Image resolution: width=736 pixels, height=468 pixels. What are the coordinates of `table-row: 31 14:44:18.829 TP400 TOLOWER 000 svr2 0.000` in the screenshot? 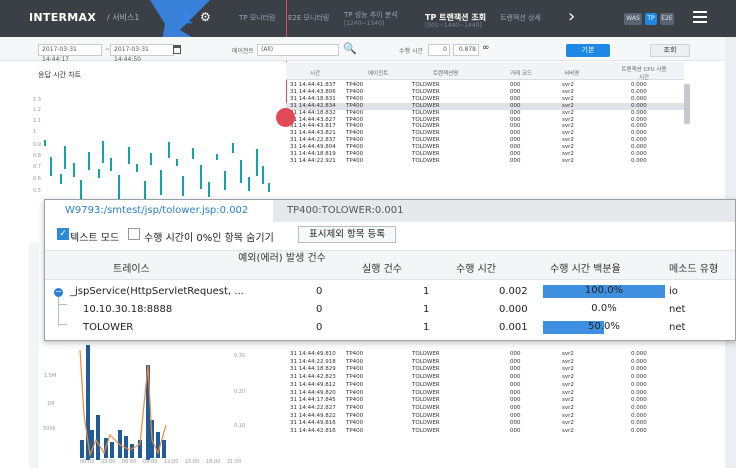 It's located at (485, 369).